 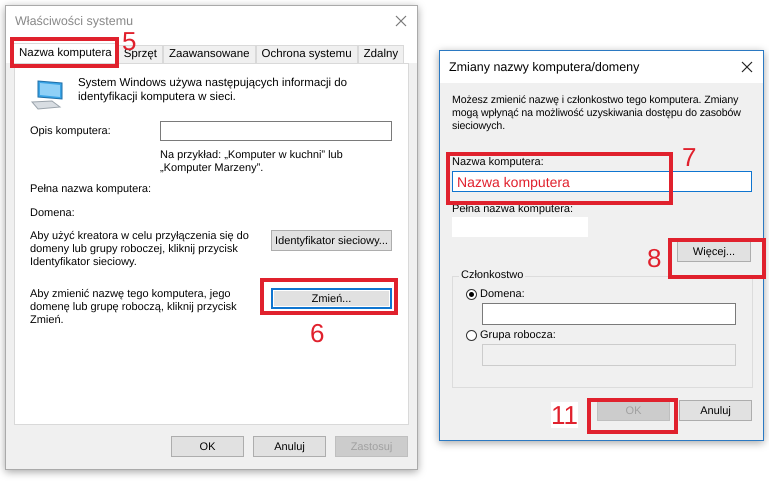 I want to click on field-label: Nazwa komputera:, so click(x=498, y=162).